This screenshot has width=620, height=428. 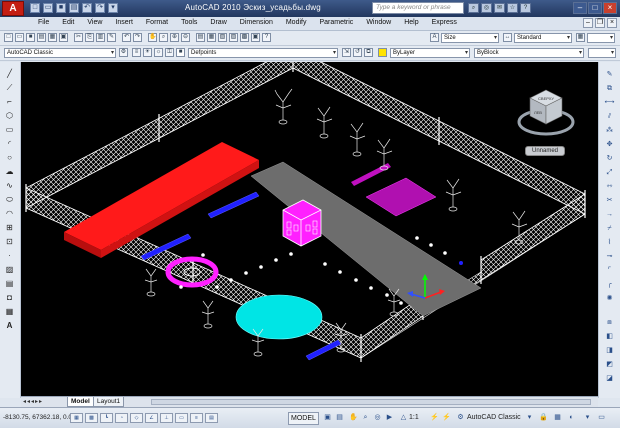 What do you see at coordinates (9, 311) in the screenshot?
I see `table-icon: ▦` at bounding box center [9, 311].